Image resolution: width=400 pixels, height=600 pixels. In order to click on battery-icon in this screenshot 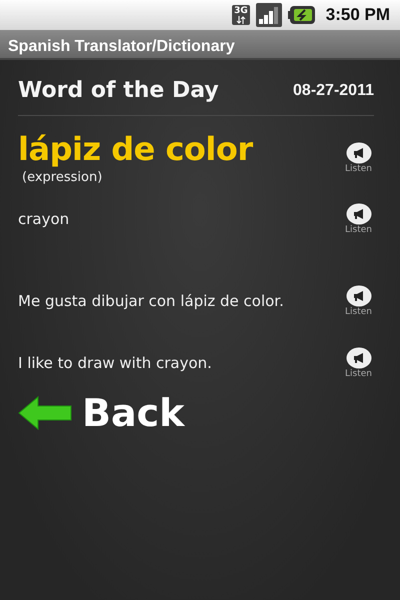, I will do `click(302, 15)`.